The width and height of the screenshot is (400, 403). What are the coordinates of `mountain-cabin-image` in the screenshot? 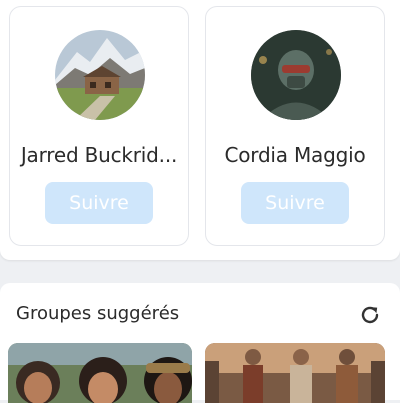 It's located at (100, 75).